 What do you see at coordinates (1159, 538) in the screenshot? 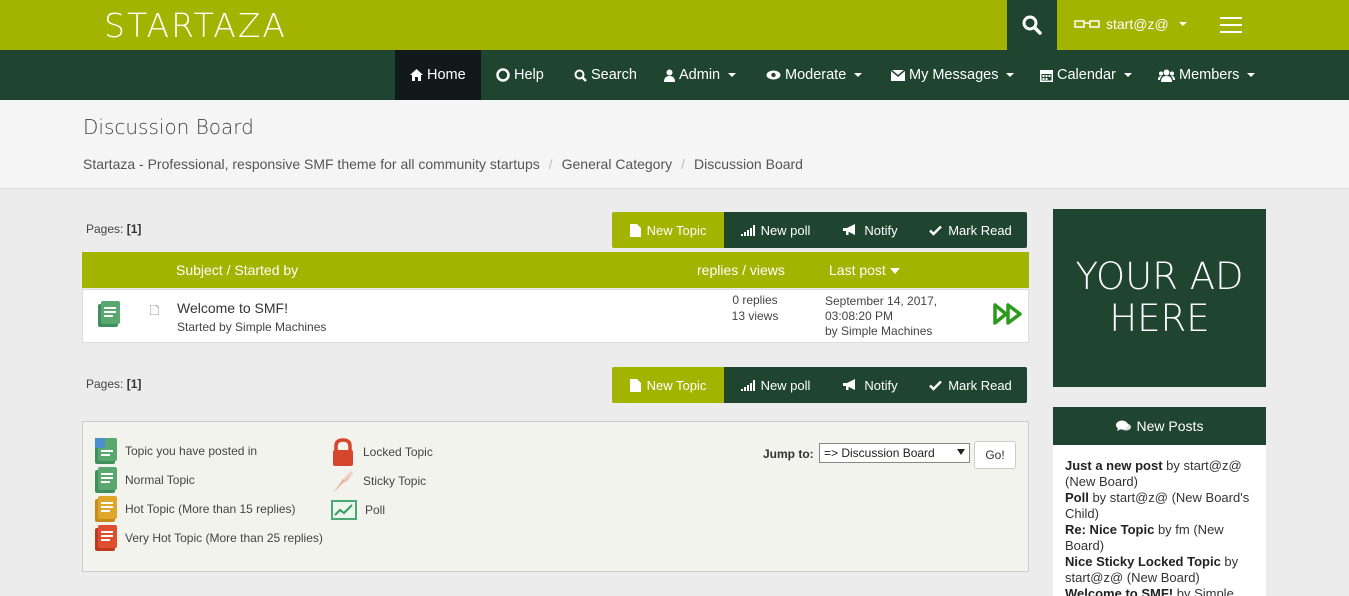
I see `list-item: Re: Nice Topic by fm (New Board)` at bounding box center [1159, 538].